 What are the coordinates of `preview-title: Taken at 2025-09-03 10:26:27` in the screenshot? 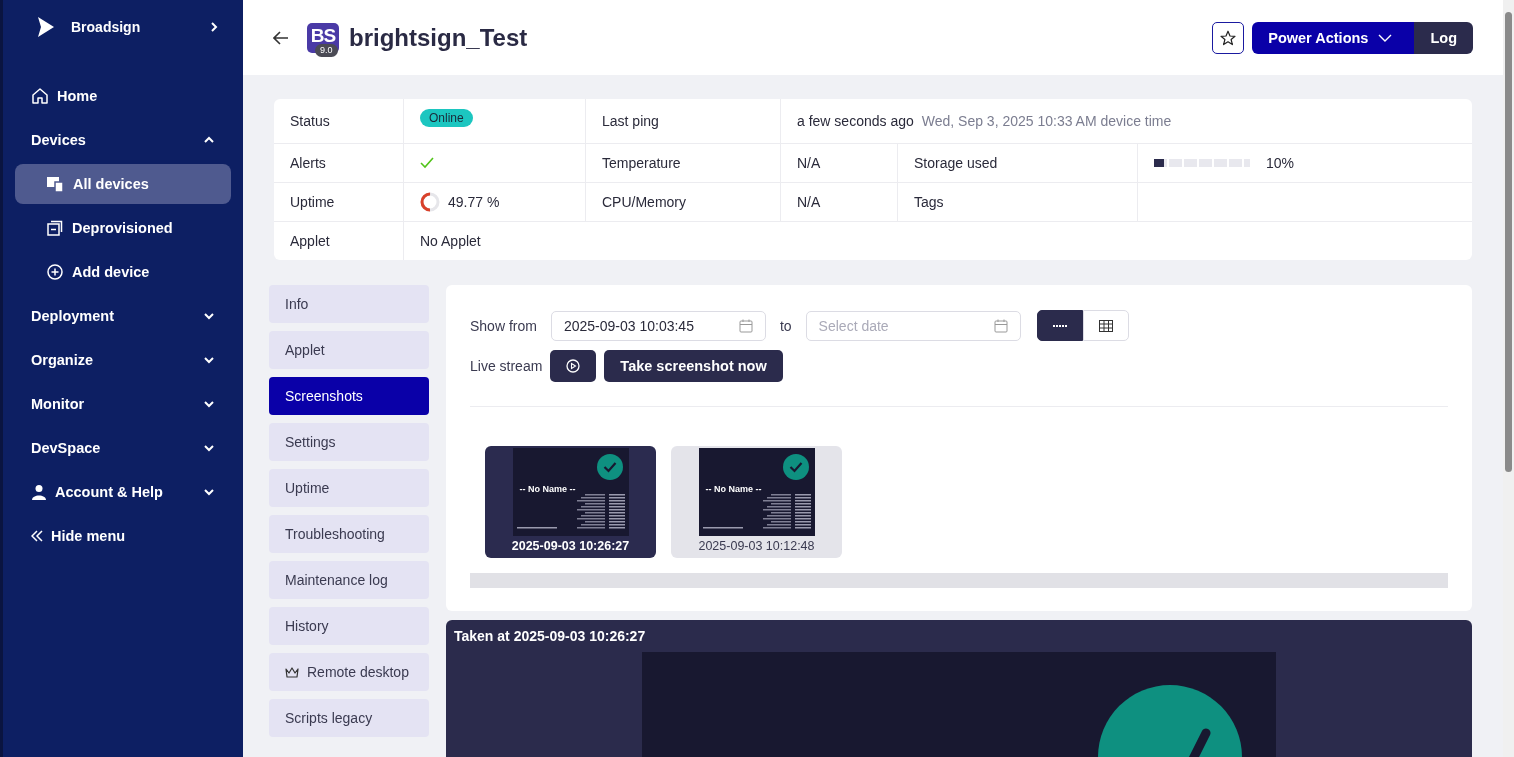 It's located at (550, 636).